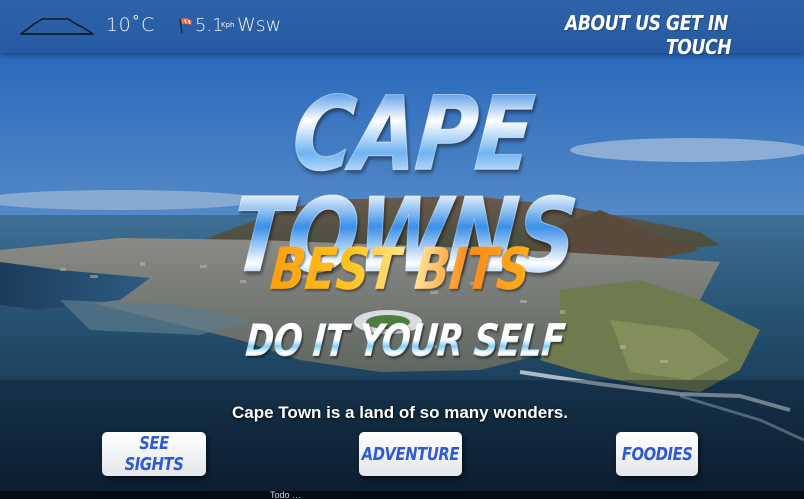  What do you see at coordinates (185, 26) in the screenshot?
I see `wind-icon` at bounding box center [185, 26].